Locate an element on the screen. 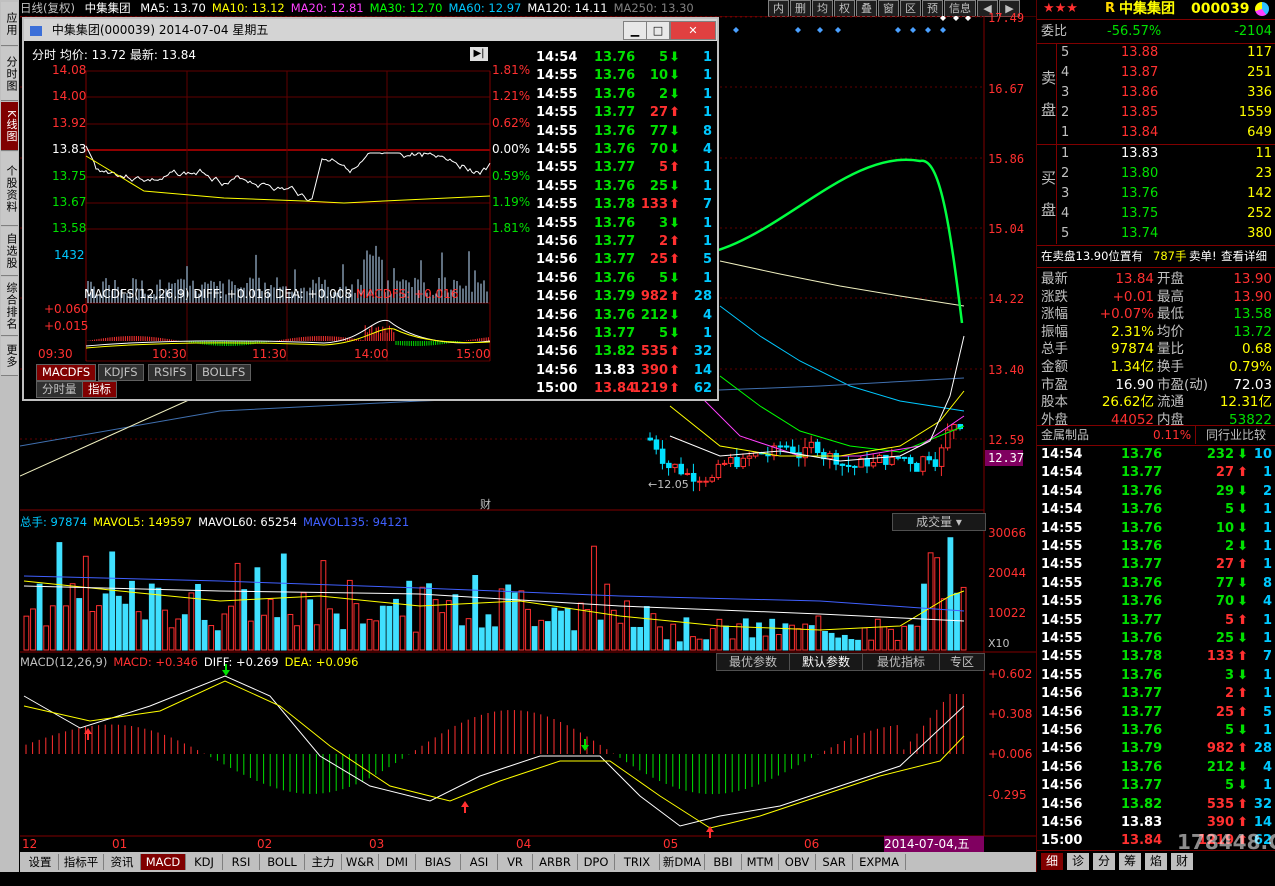 The image size is (1275, 886). left-tab-2: K线图 is located at coordinates (9, 126).